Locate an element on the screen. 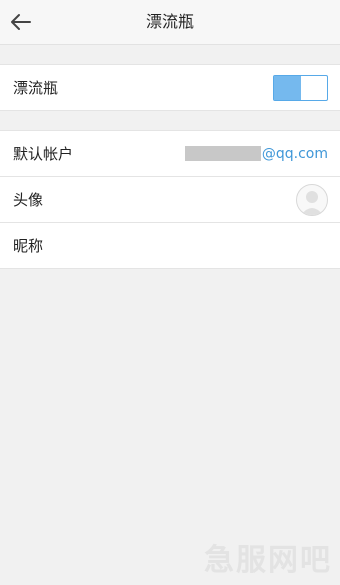 This screenshot has width=340, height=585. masked-email-prefix is located at coordinates (222, 153).